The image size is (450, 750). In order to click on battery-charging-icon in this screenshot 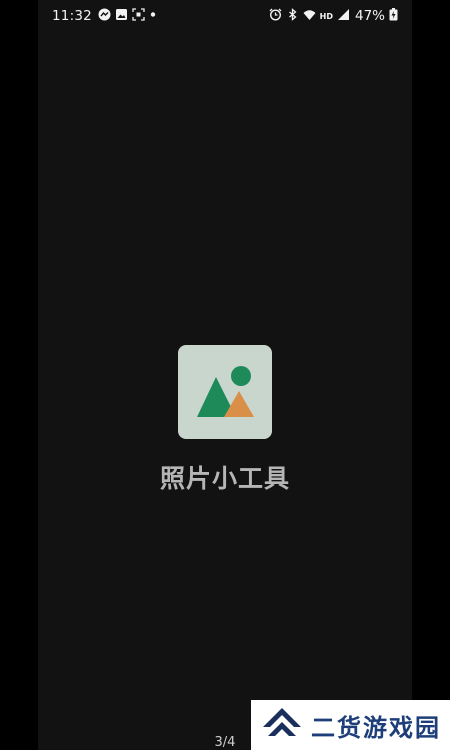, I will do `click(393, 16)`.